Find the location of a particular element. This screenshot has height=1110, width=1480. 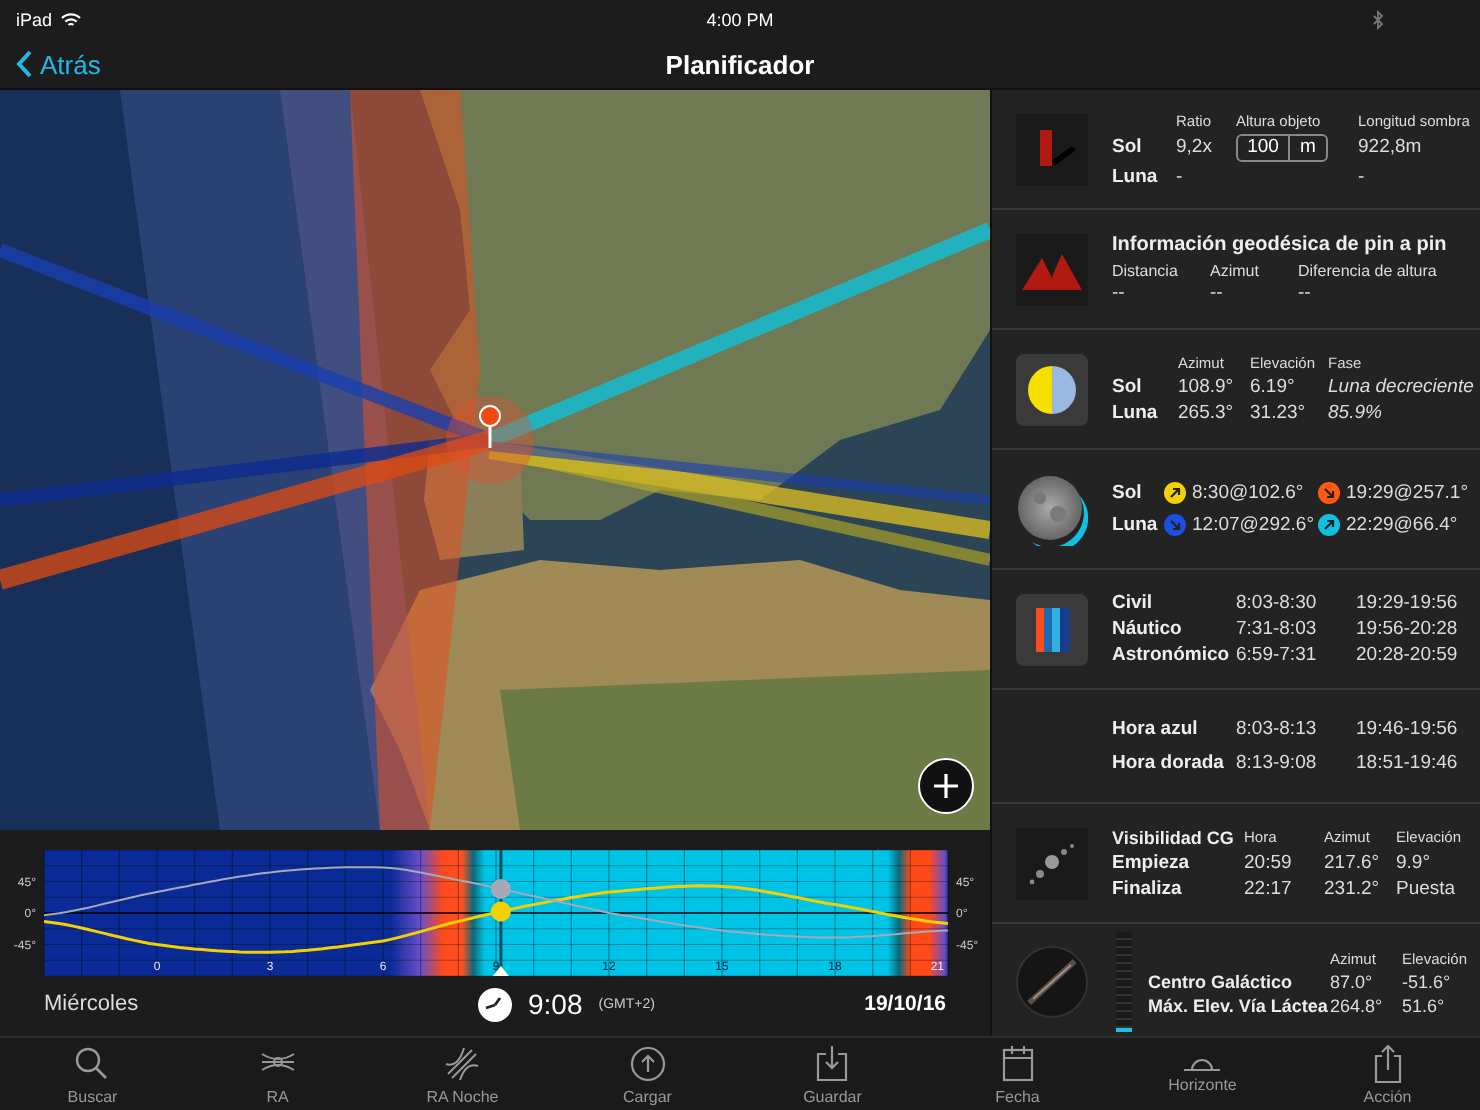

tab-bar-item: Buscar is located at coordinates (92, 1074).